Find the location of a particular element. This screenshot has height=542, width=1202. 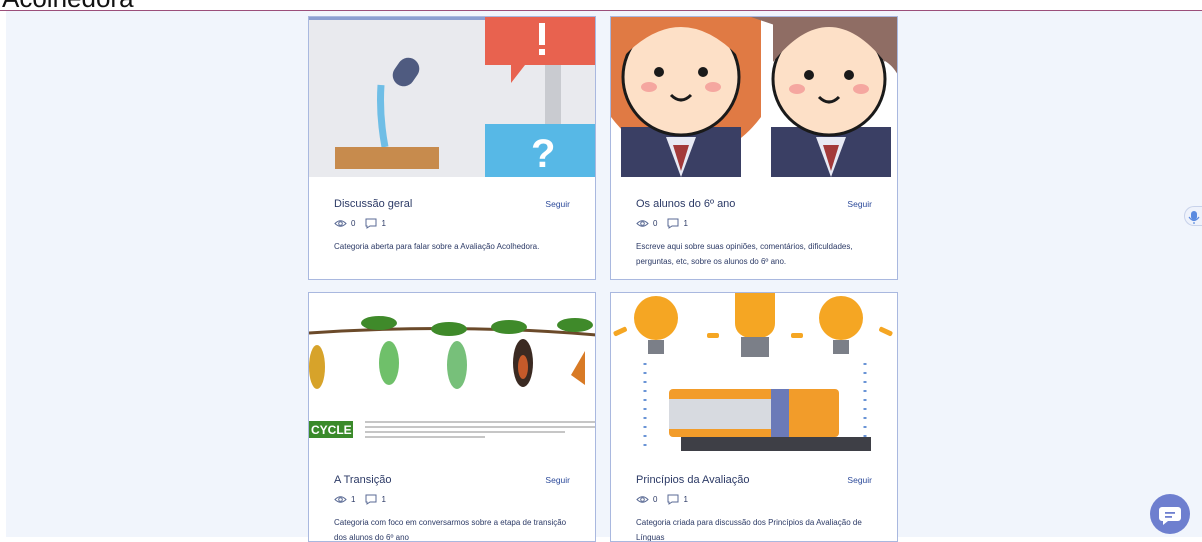

card-image-microphone: ? is located at coordinates (452, 97).